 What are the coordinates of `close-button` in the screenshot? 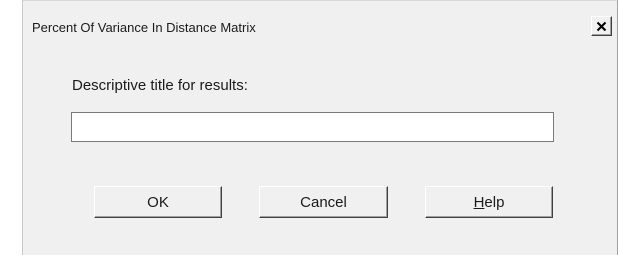 It's located at (601, 26).